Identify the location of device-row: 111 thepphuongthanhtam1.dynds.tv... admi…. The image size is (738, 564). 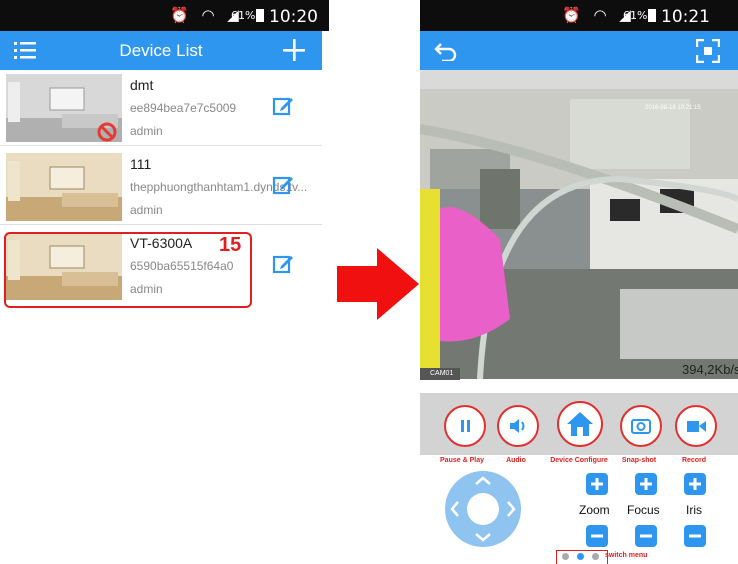
(161, 187).